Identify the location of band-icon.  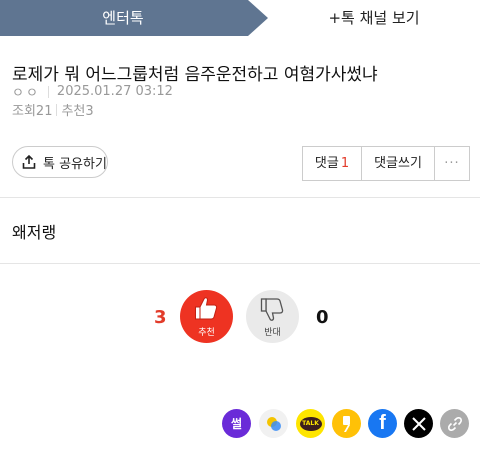
(273, 423).